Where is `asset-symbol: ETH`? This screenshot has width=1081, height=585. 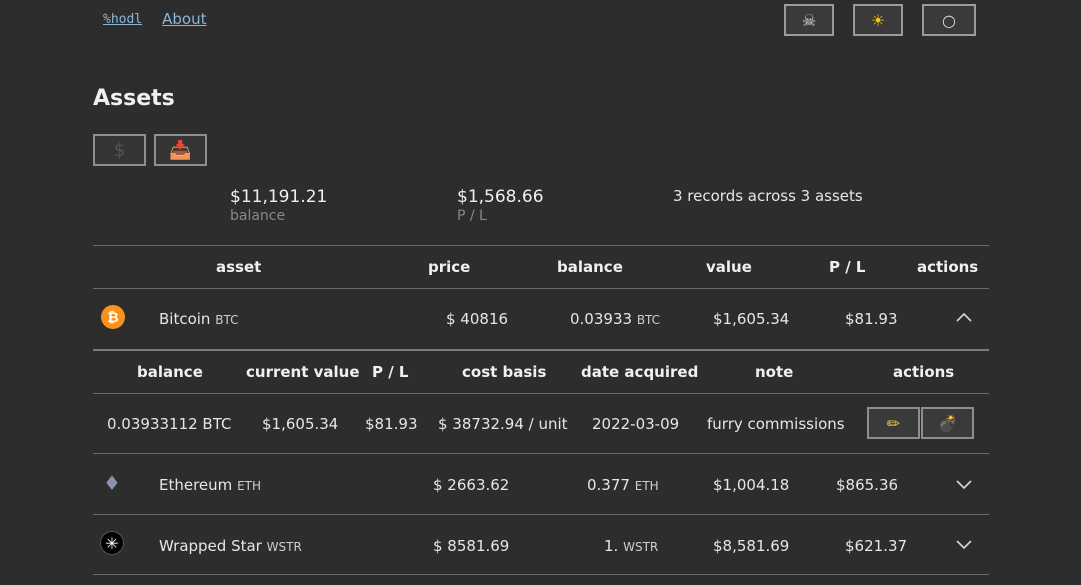
asset-symbol: ETH is located at coordinates (249, 486).